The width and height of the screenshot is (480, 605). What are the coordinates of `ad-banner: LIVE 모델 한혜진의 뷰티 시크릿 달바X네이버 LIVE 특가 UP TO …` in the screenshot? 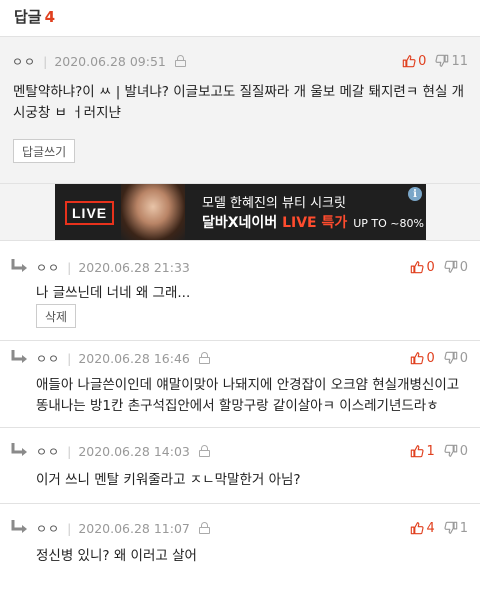 It's located at (240, 212).